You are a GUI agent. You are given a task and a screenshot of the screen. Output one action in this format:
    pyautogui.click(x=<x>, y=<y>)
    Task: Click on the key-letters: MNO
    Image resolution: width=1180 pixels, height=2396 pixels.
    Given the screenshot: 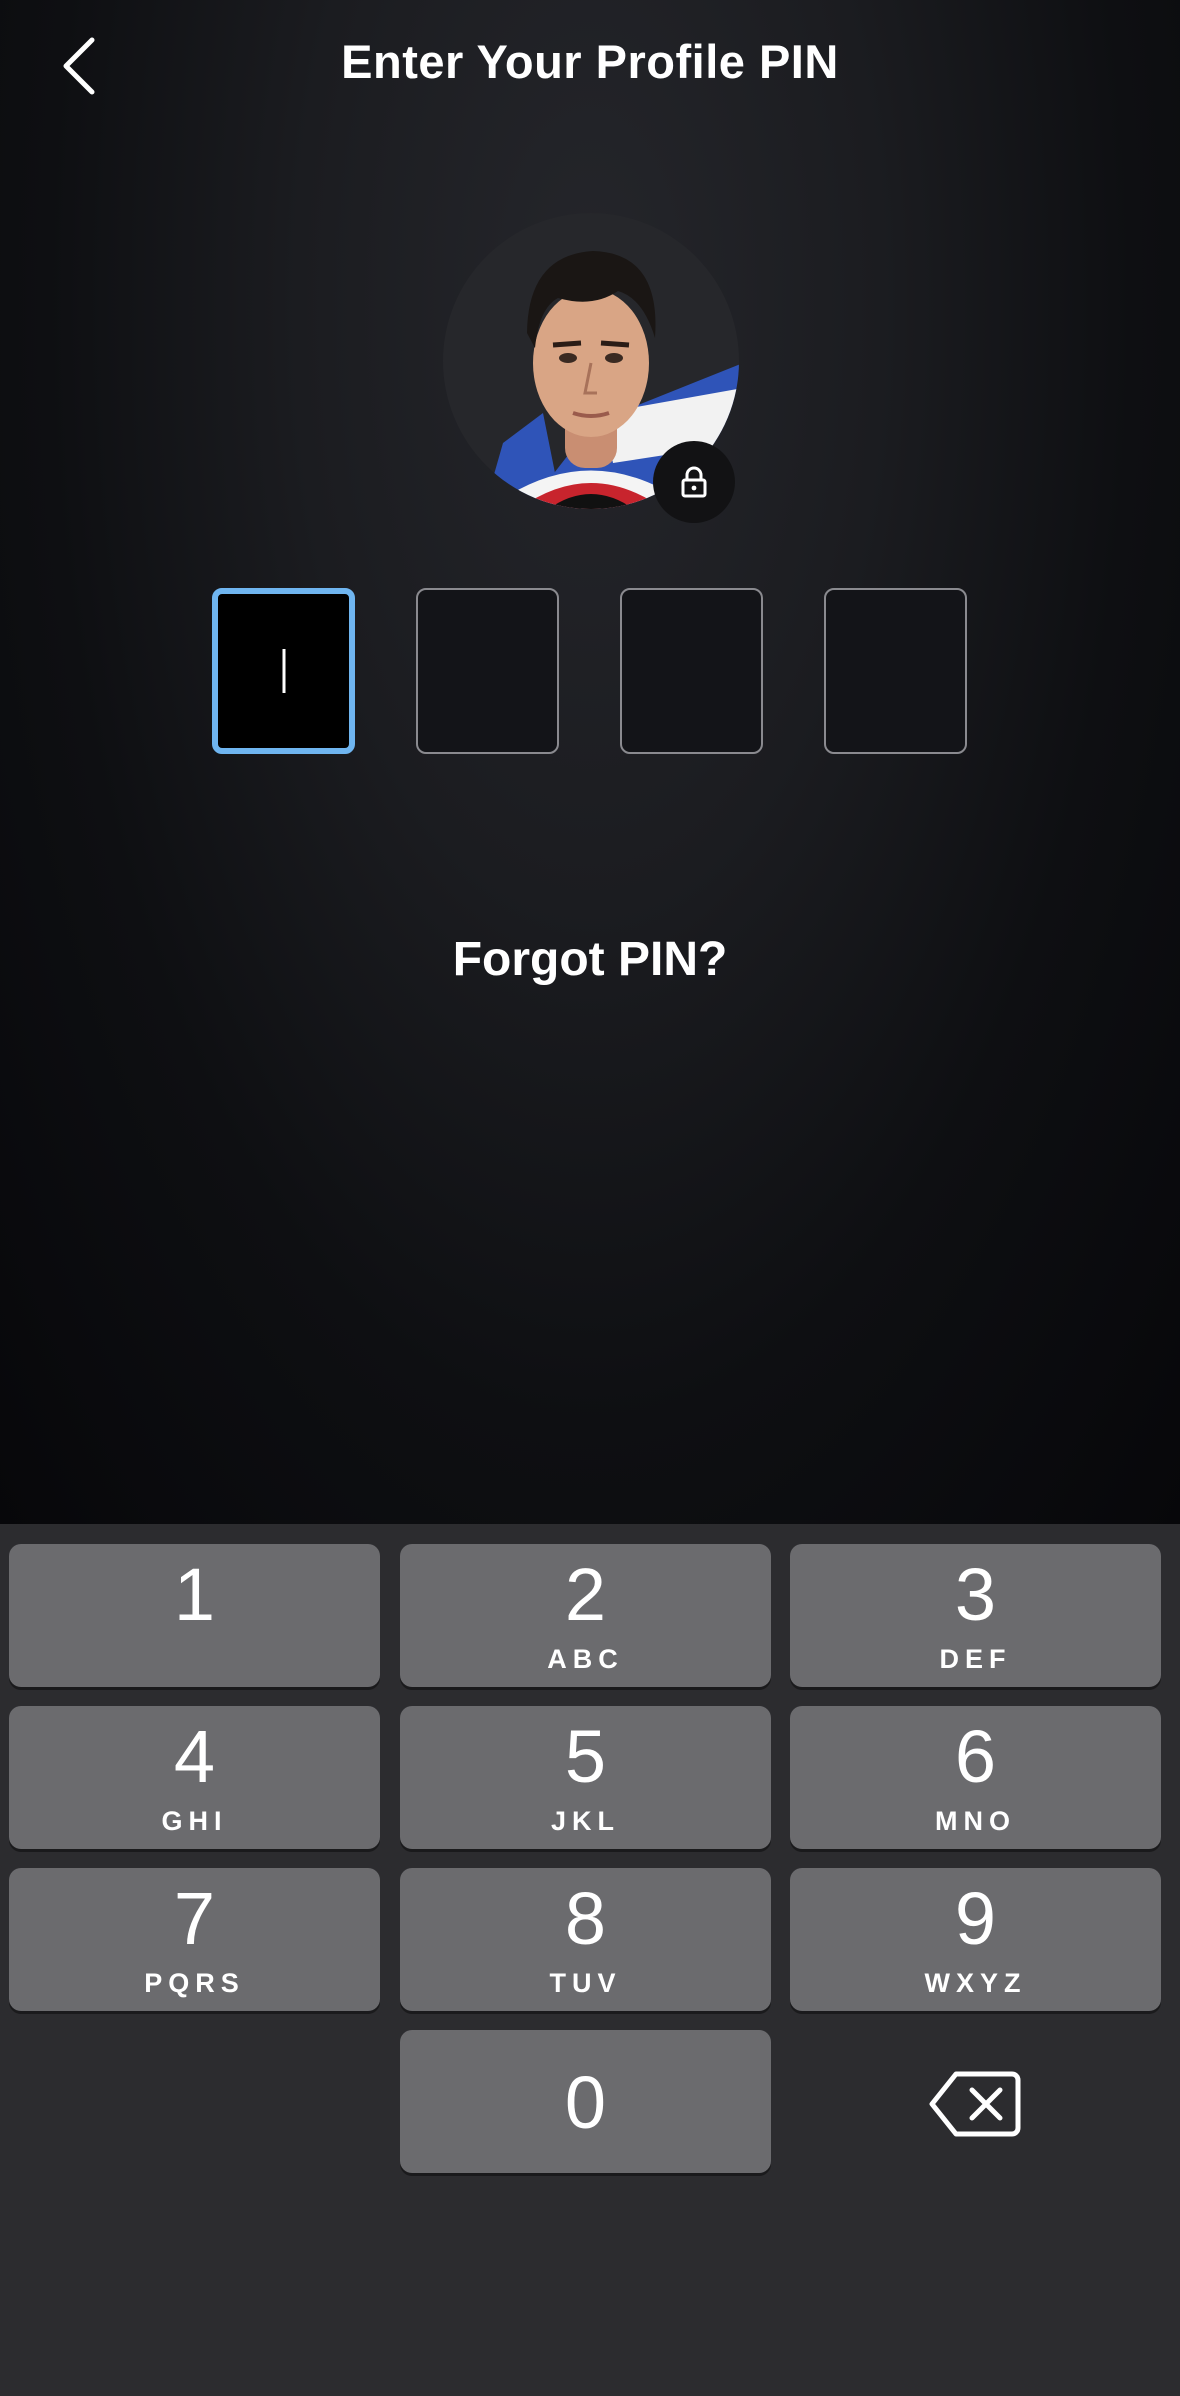 What is the action you would take?
    pyautogui.click(x=975, y=1821)
    